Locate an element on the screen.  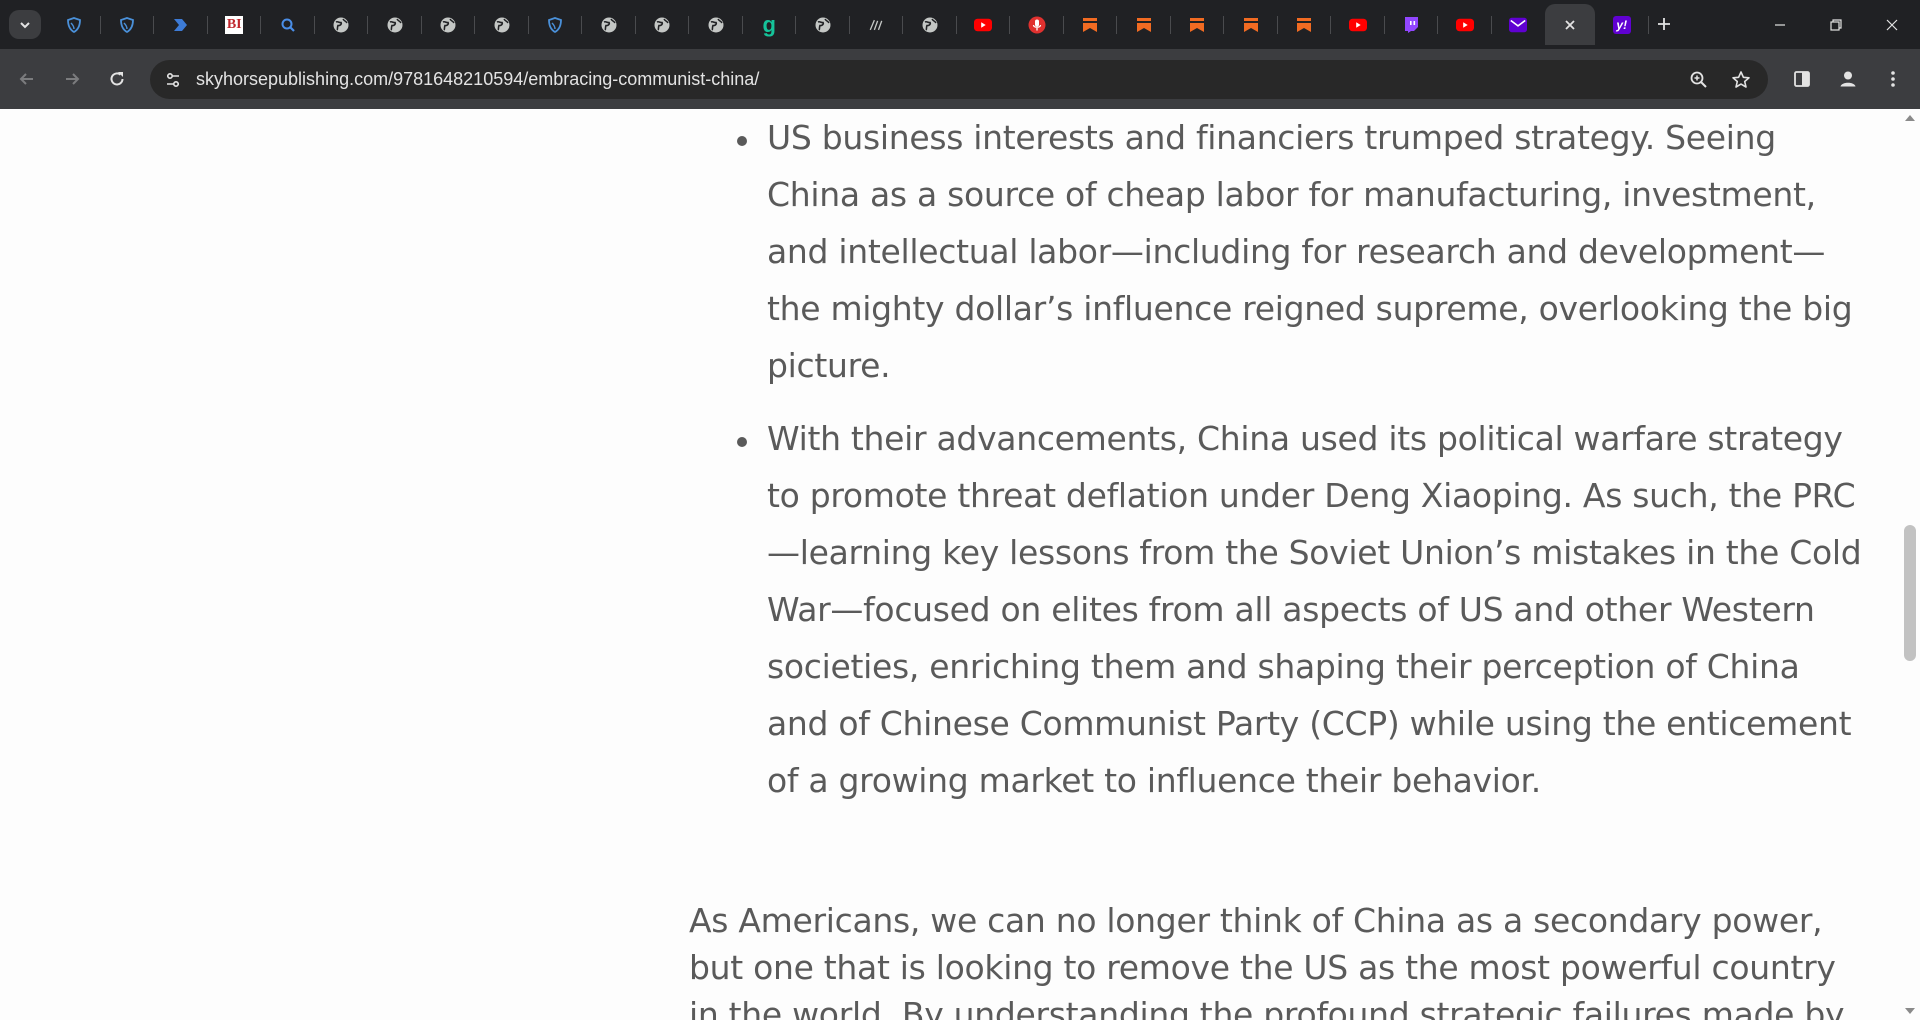
bookmark-star-button is located at coordinates (1741, 80).